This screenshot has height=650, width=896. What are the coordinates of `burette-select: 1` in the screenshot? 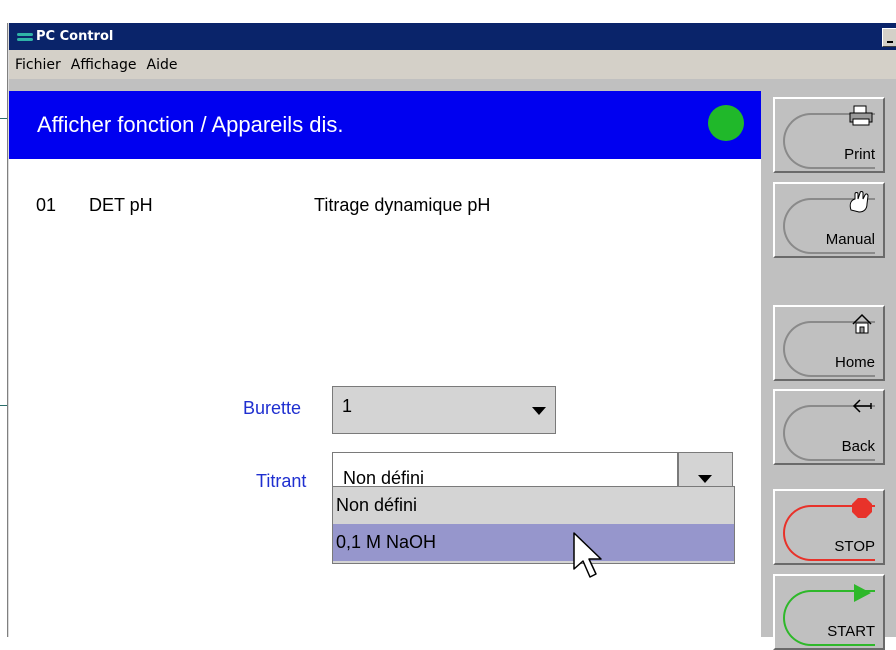 It's located at (444, 410).